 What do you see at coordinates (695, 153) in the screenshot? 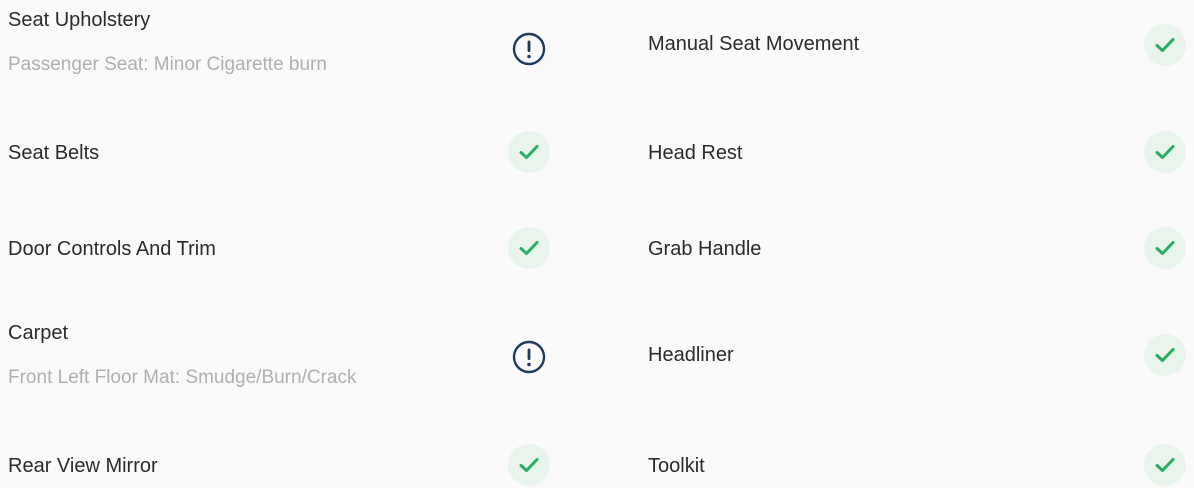
I see `item-title: Head Rest` at bounding box center [695, 153].